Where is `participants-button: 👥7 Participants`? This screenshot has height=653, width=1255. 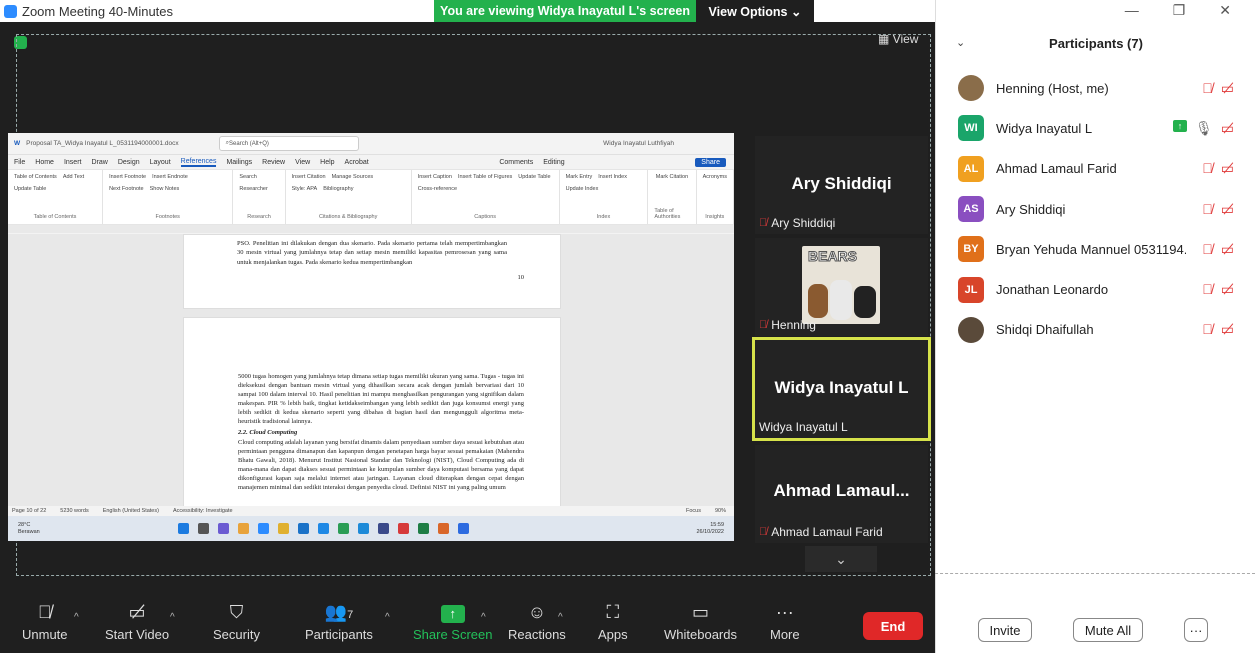 participants-button: 👥7 Participants is located at coordinates (339, 622).